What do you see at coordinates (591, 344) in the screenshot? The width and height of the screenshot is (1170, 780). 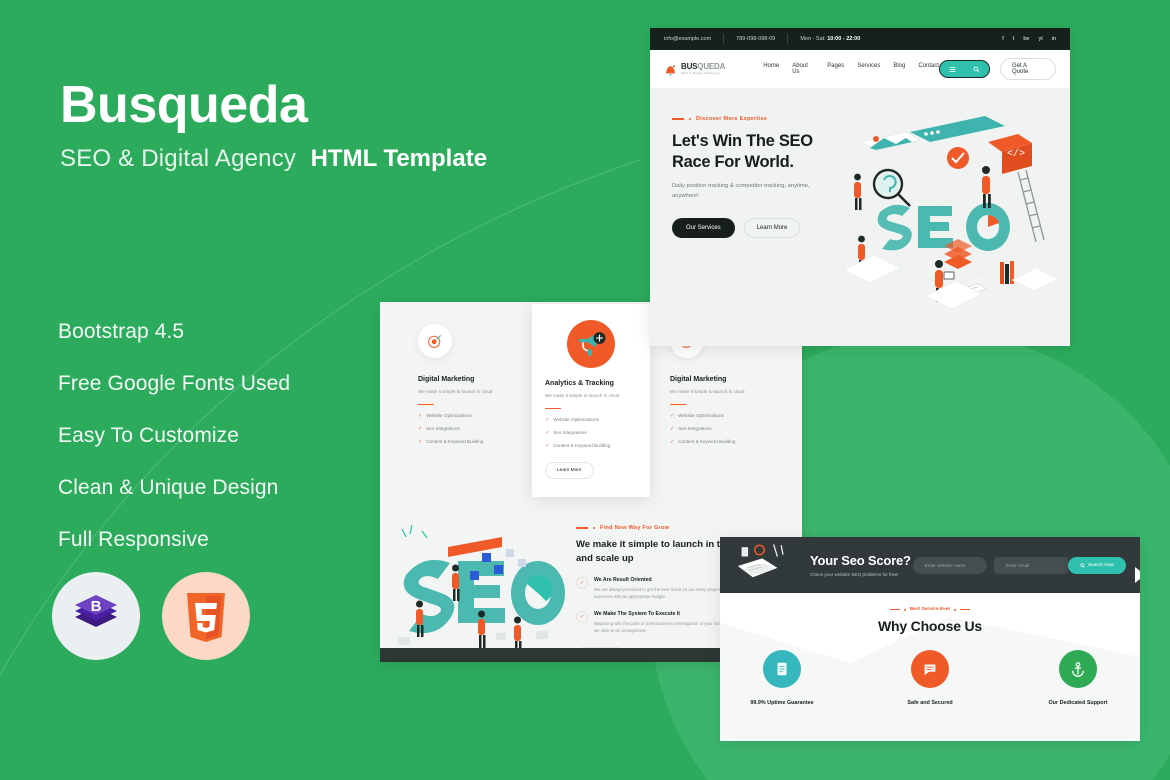 I see `megaphone-icon` at bounding box center [591, 344].